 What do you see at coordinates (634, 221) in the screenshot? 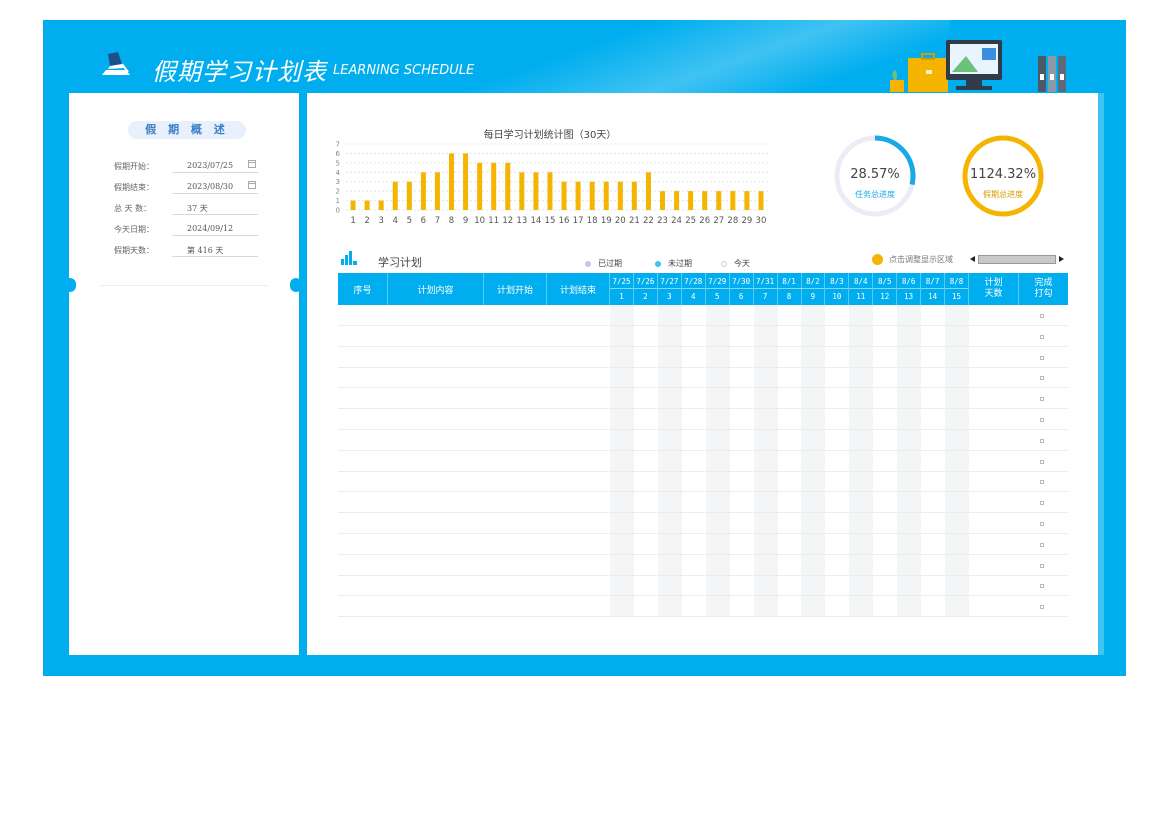
I see `chart-x-tick-label: 21` at bounding box center [634, 221].